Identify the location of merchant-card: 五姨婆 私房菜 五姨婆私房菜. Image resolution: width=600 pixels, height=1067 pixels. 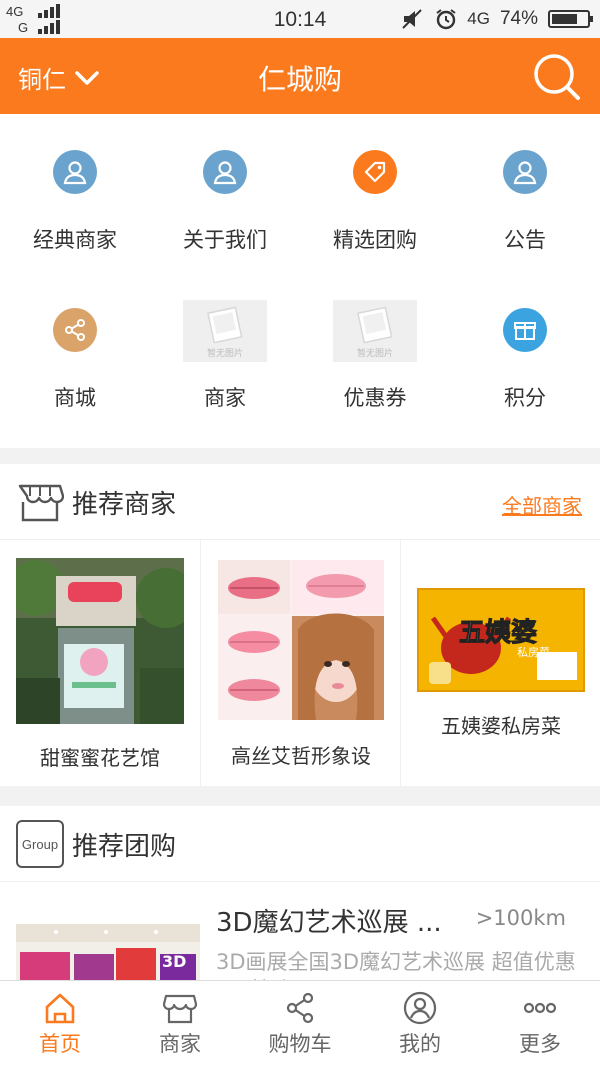
(500, 663).